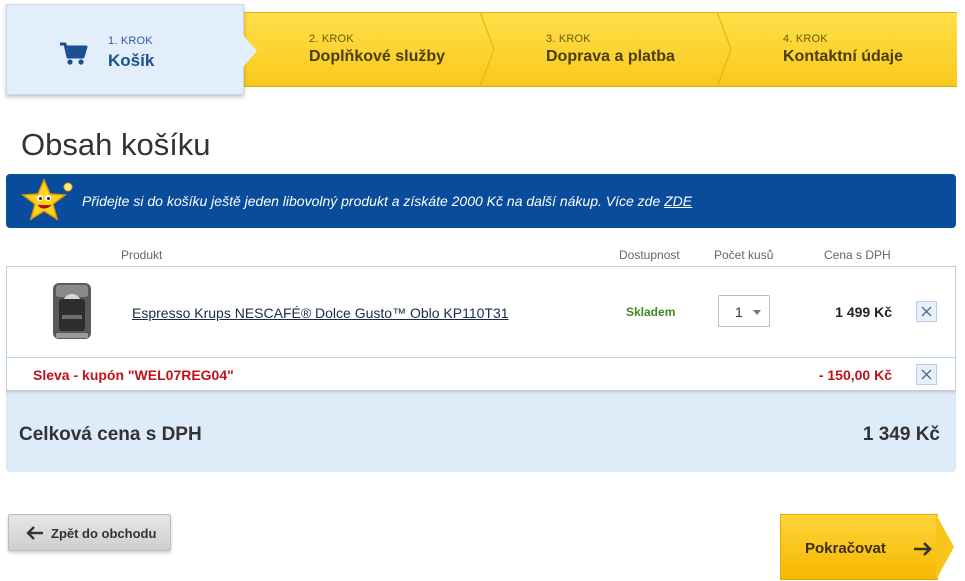 This screenshot has width=965, height=581. Describe the element at coordinates (863, 312) in the screenshot. I see `item-price: 1 499 Kč` at that location.